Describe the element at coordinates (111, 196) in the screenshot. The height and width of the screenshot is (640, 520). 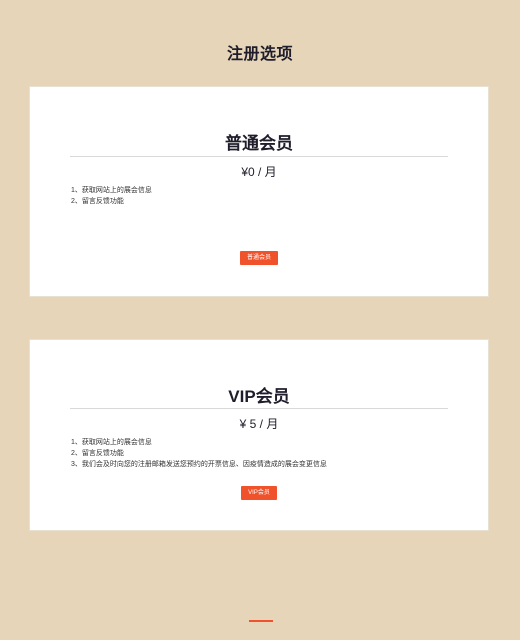
I see `feature-list: 1、获取网站上的展会信息 2、留言反馈功能` at that location.